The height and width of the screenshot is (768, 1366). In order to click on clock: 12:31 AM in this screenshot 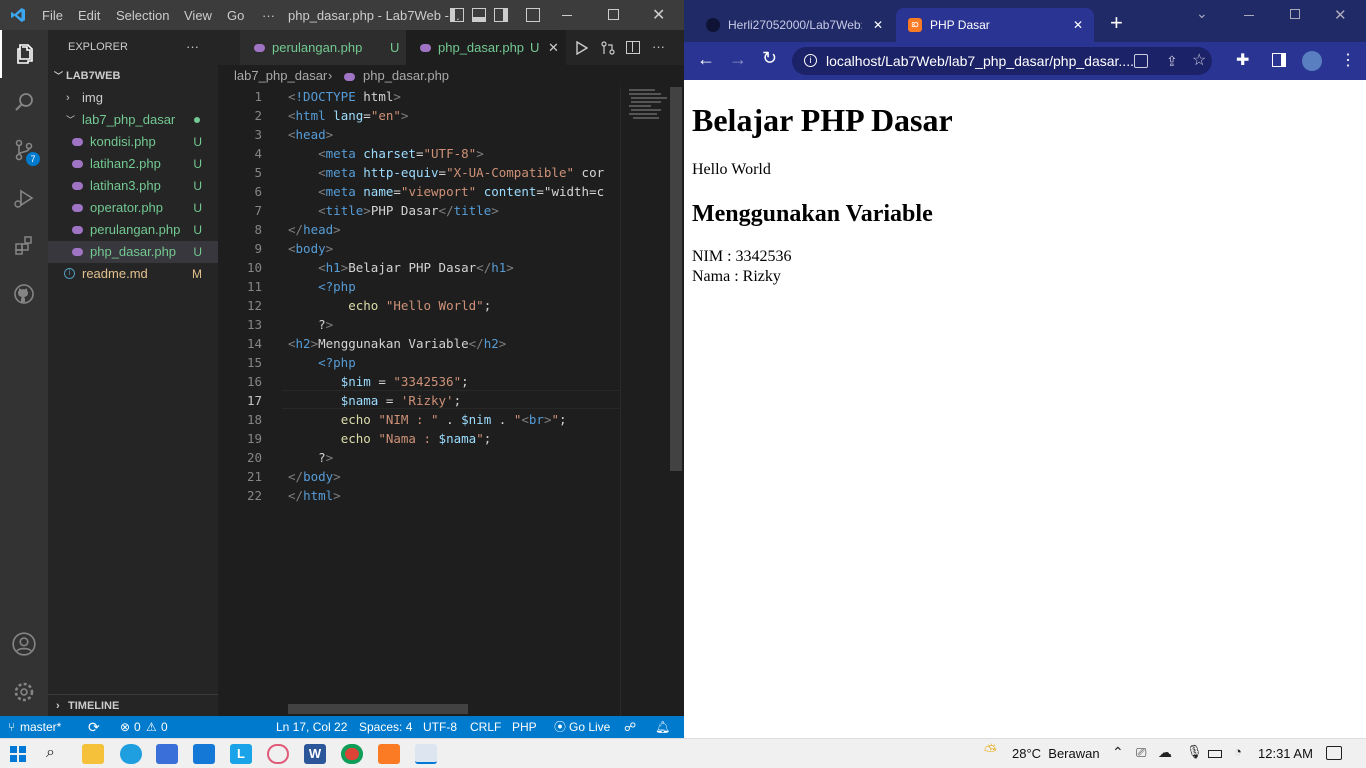, I will do `click(1285, 753)`.